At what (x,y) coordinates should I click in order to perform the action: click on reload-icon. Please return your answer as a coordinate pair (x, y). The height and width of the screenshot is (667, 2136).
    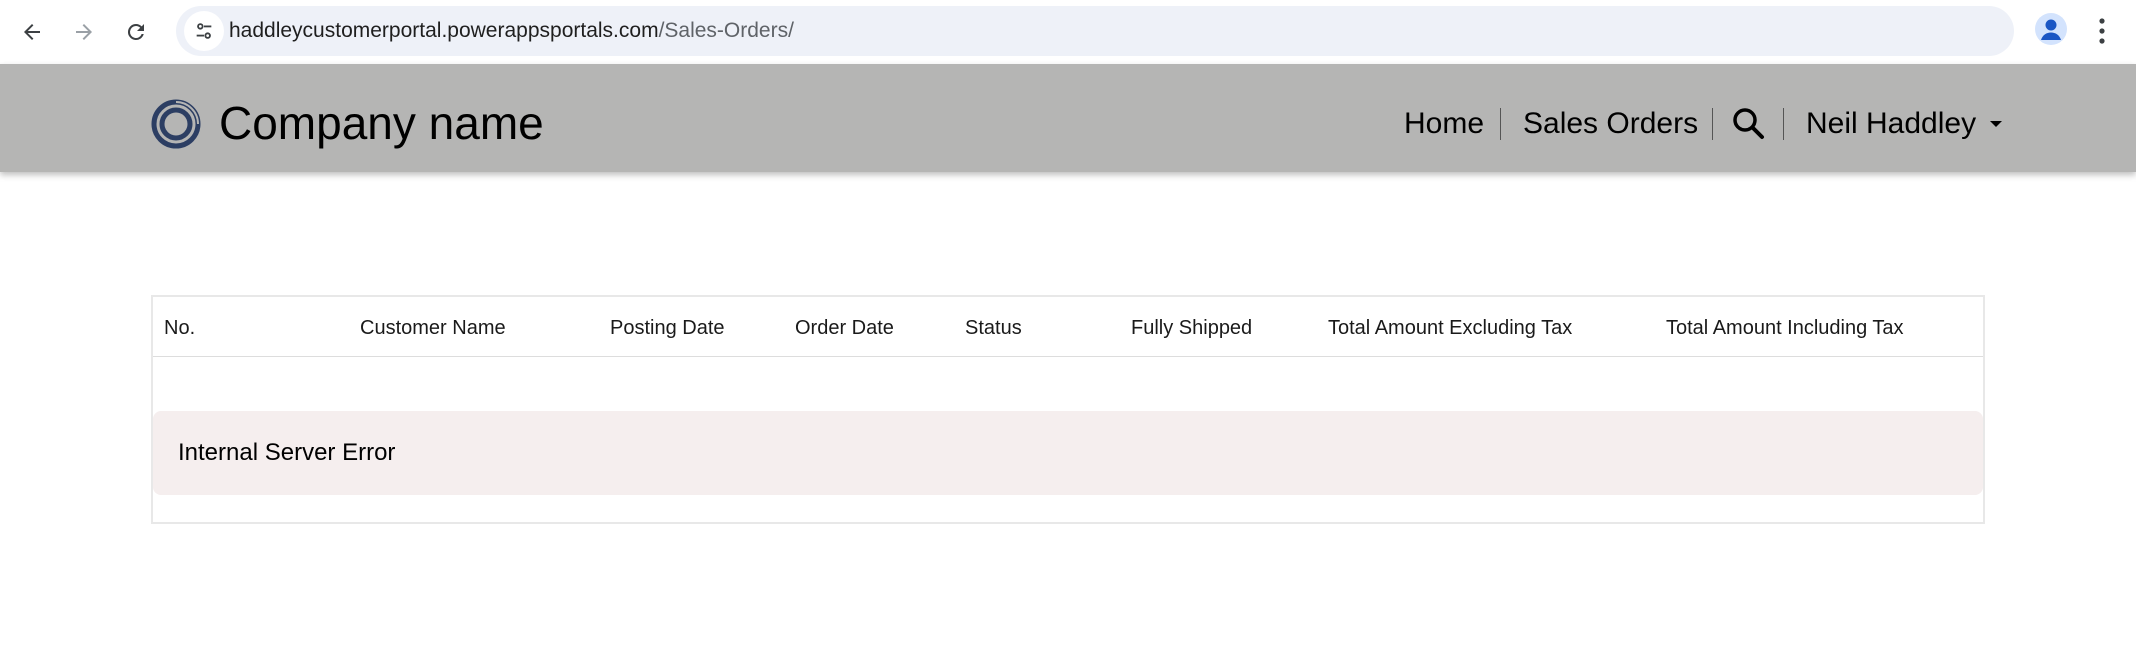
    Looking at the image, I should click on (135, 31).